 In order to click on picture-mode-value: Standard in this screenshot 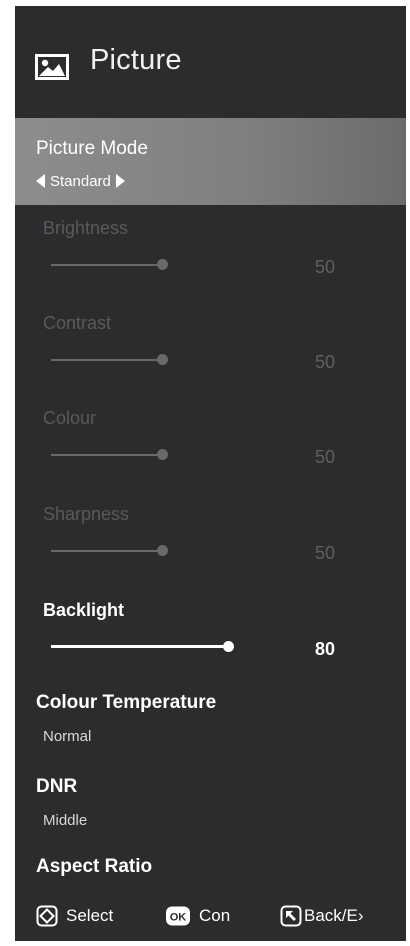, I will do `click(80, 181)`.